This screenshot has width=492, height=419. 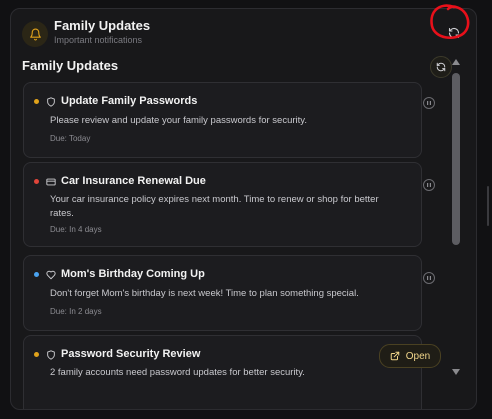 I want to click on heart-icon, so click(x=51, y=275).